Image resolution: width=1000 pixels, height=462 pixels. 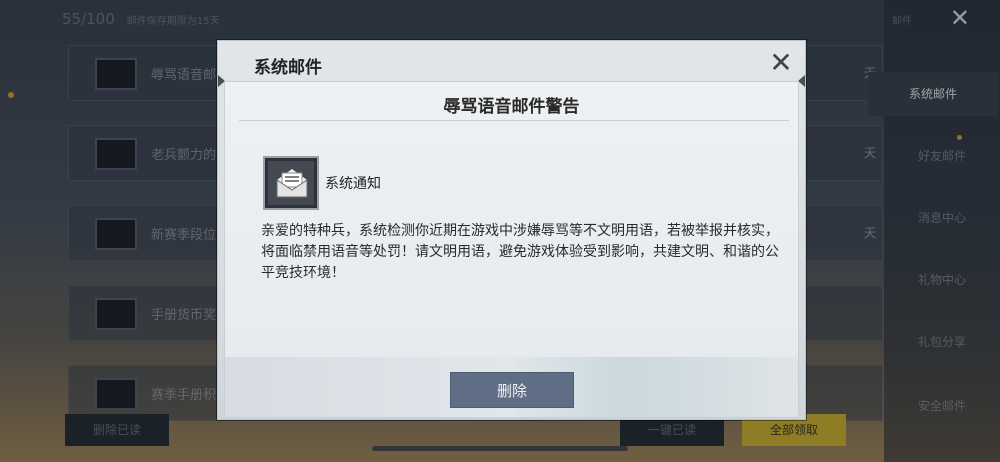 I want to click on open-envelope-icon, so click(x=291, y=183).